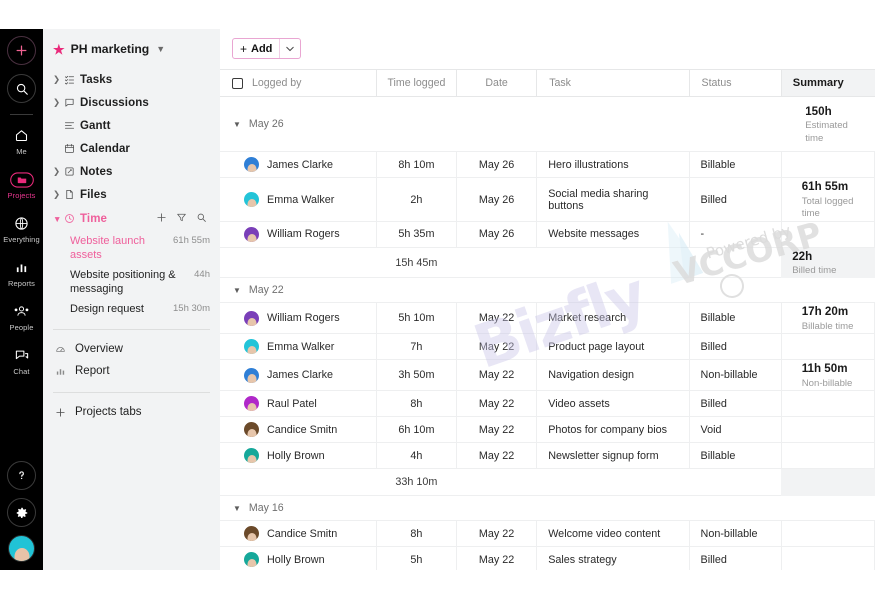 The width and height of the screenshot is (875, 600). Describe the element at coordinates (72, 171) in the screenshot. I see `note-icon` at that location.